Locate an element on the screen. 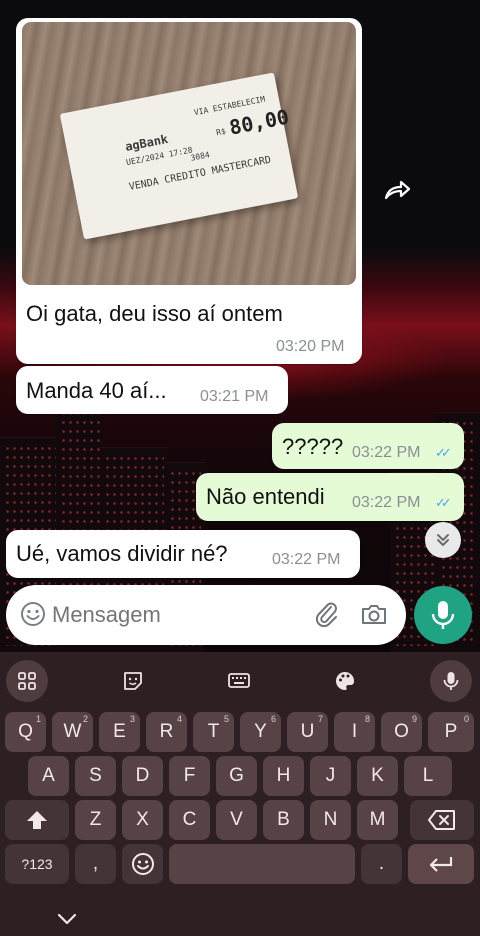 The width and height of the screenshot is (480, 936). emoji-key is located at coordinates (142, 864).